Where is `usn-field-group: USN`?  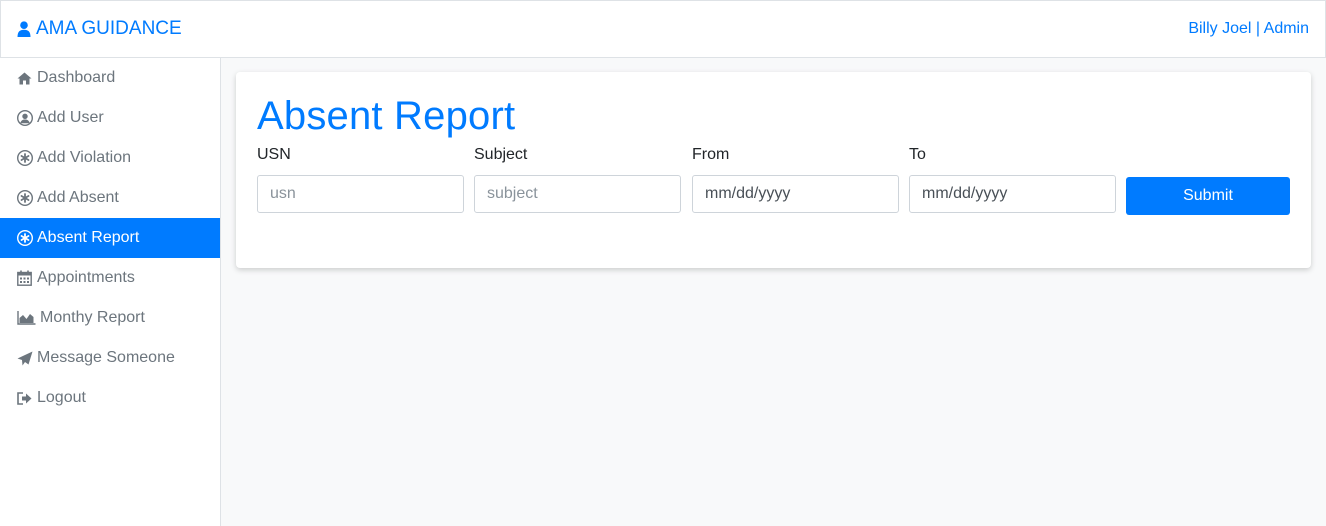
usn-field-group: USN is located at coordinates (360, 179).